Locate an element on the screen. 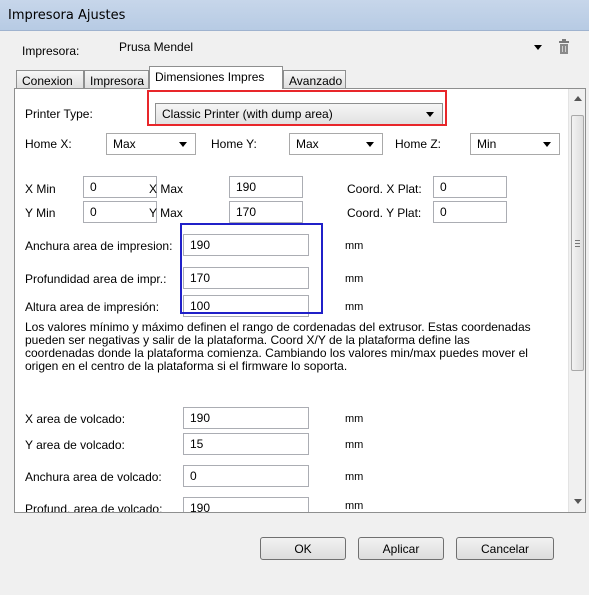 The image size is (589, 595). print-depth-label: Profundidad area de impr.: is located at coordinates (96, 279).